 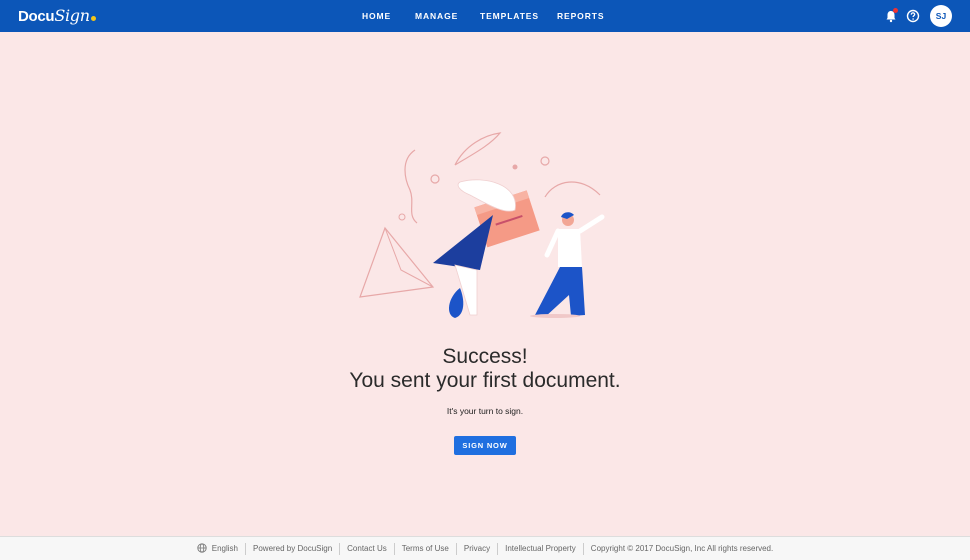 What do you see at coordinates (57, 15) in the screenshot?
I see `docusign-logo: DocuSign` at bounding box center [57, 15].